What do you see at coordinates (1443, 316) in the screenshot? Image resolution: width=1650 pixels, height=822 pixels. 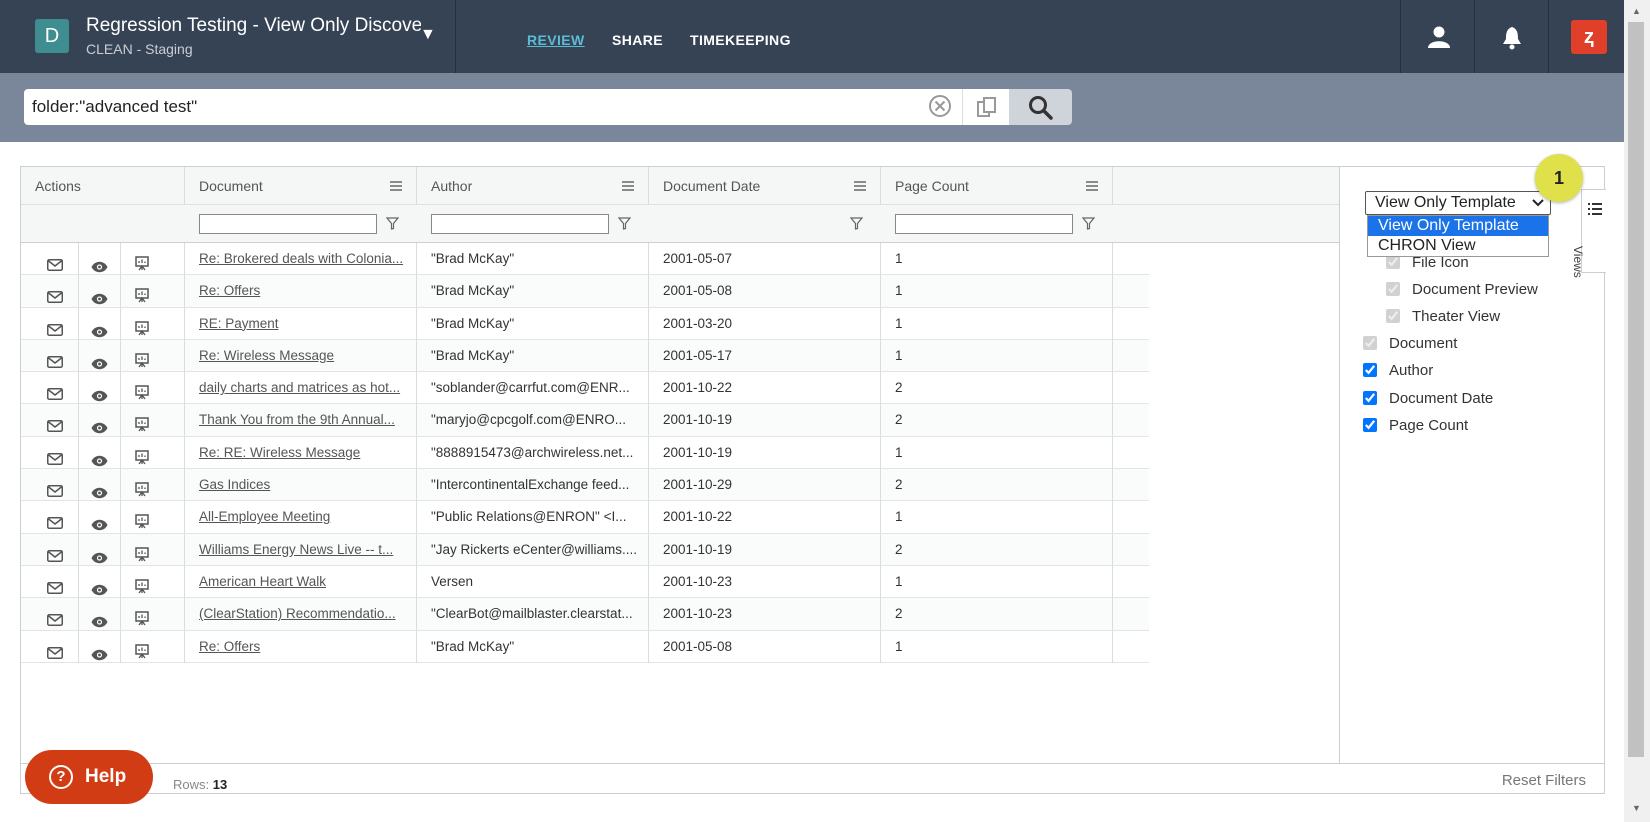 I see `view-column-theater-view: Theater View` at bounding box center [1443, 316].